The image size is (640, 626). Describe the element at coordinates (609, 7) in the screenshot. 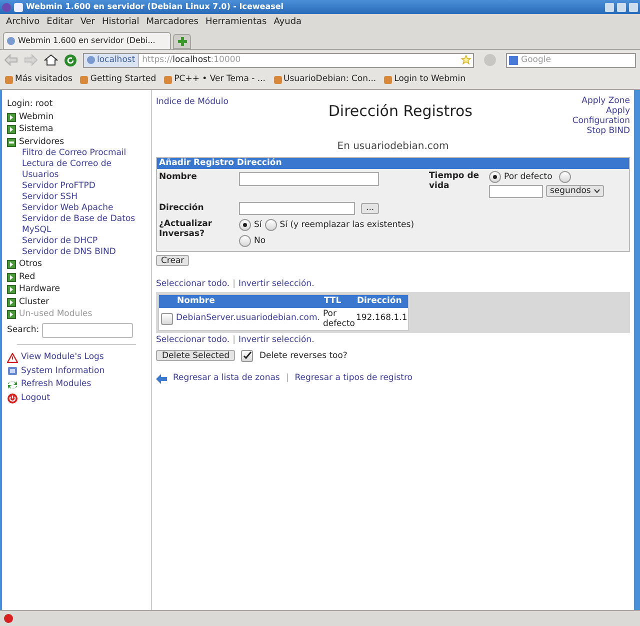

I see `minimize-button` at that location.